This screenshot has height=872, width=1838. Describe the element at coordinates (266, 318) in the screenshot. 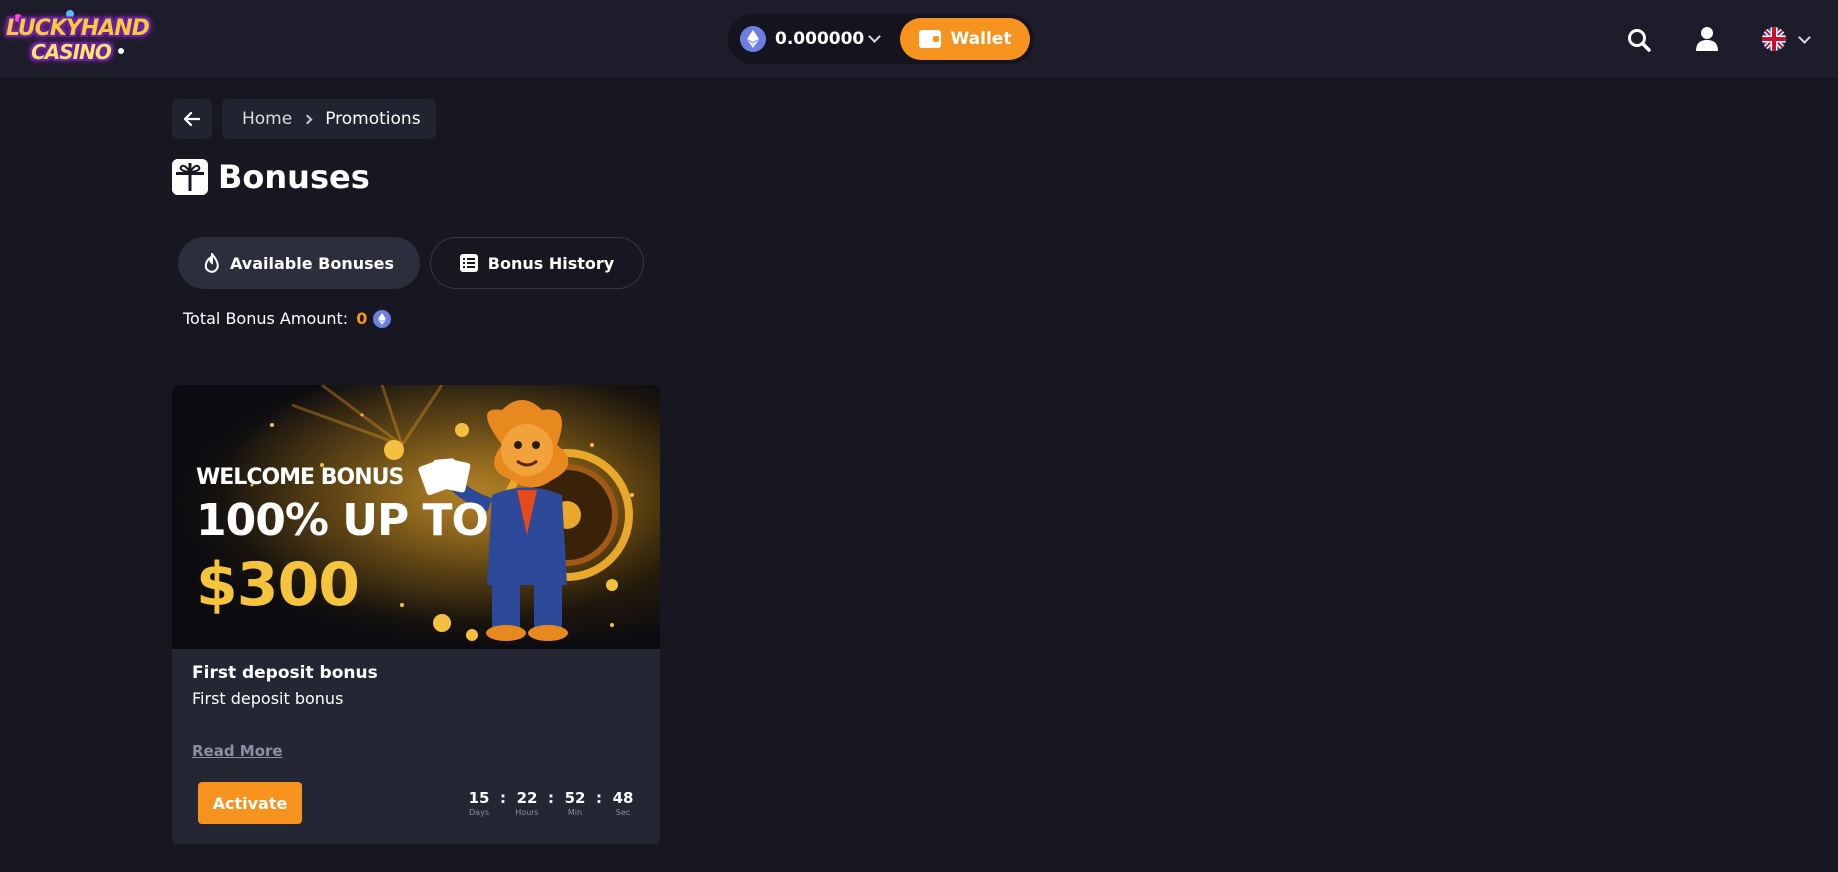

I see `total-bonus-label: Total Bonus Amount:` at that location.